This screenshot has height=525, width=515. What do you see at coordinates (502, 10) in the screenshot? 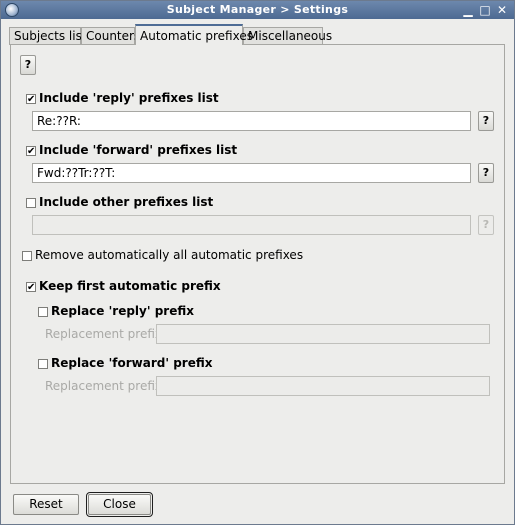
I see `close-icon: ✕` at bounding box center [502, 10].